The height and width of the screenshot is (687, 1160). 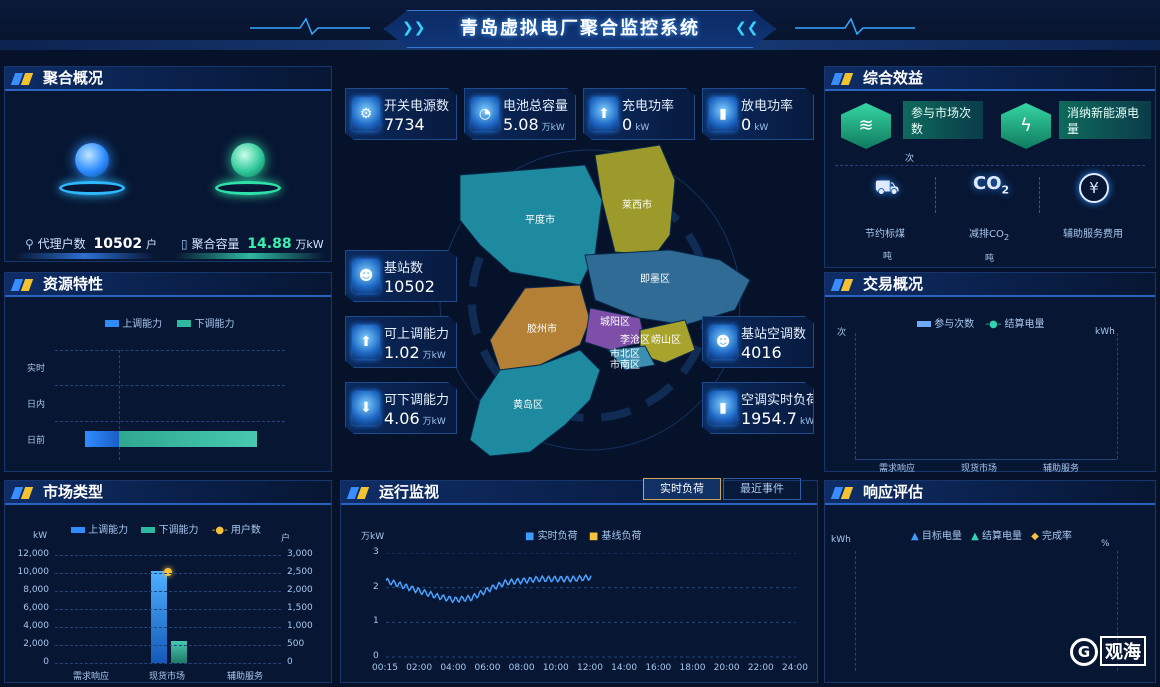 What do you see at coordinates (170, 322) in the screenshot?
I see `resource-legend: 上调能力 下调能力` at bounding box center [170, 322].